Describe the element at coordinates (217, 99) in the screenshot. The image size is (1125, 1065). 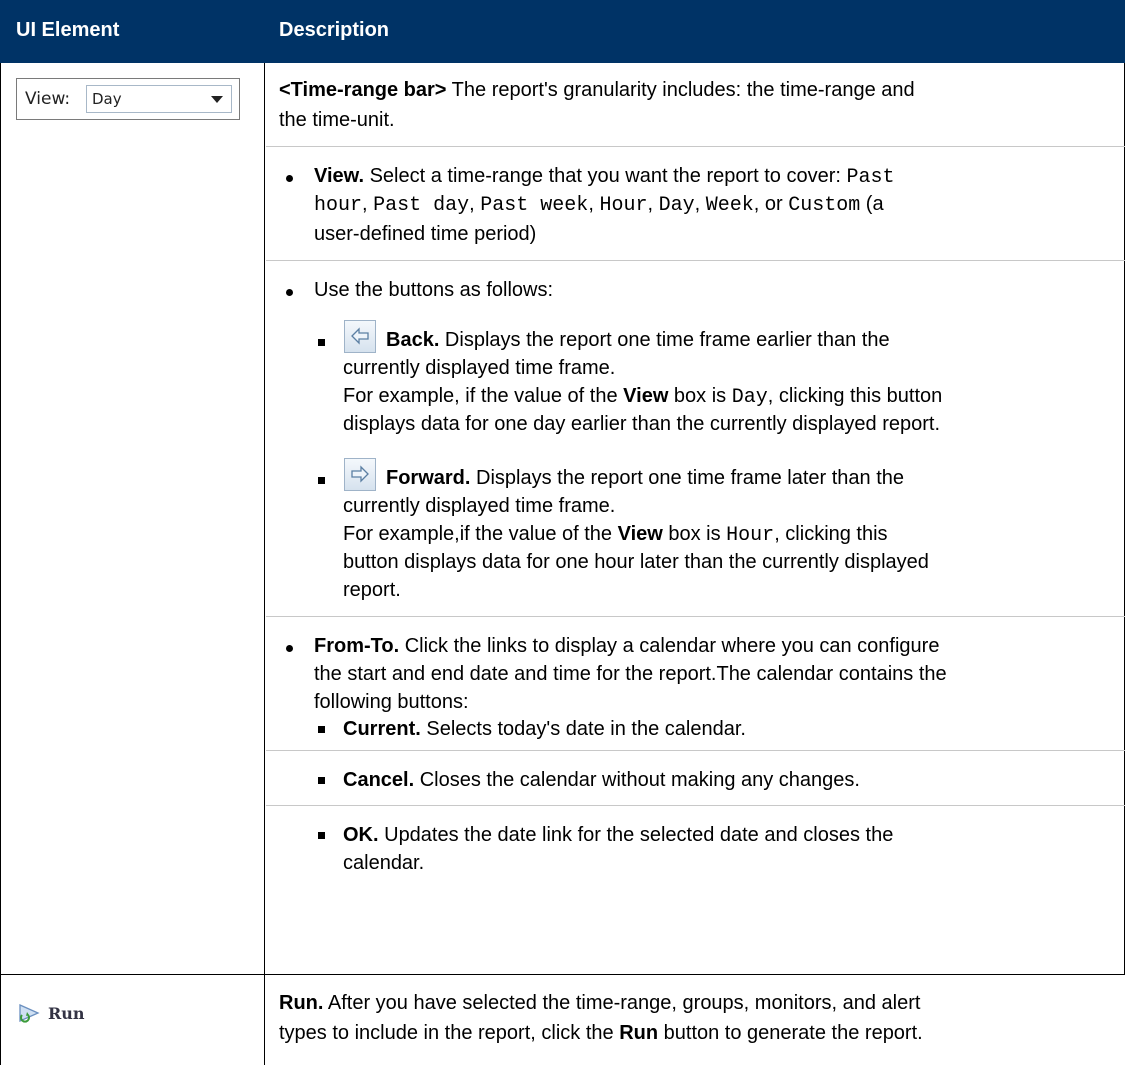
I see `dropdown-arrow-icon` at that location.